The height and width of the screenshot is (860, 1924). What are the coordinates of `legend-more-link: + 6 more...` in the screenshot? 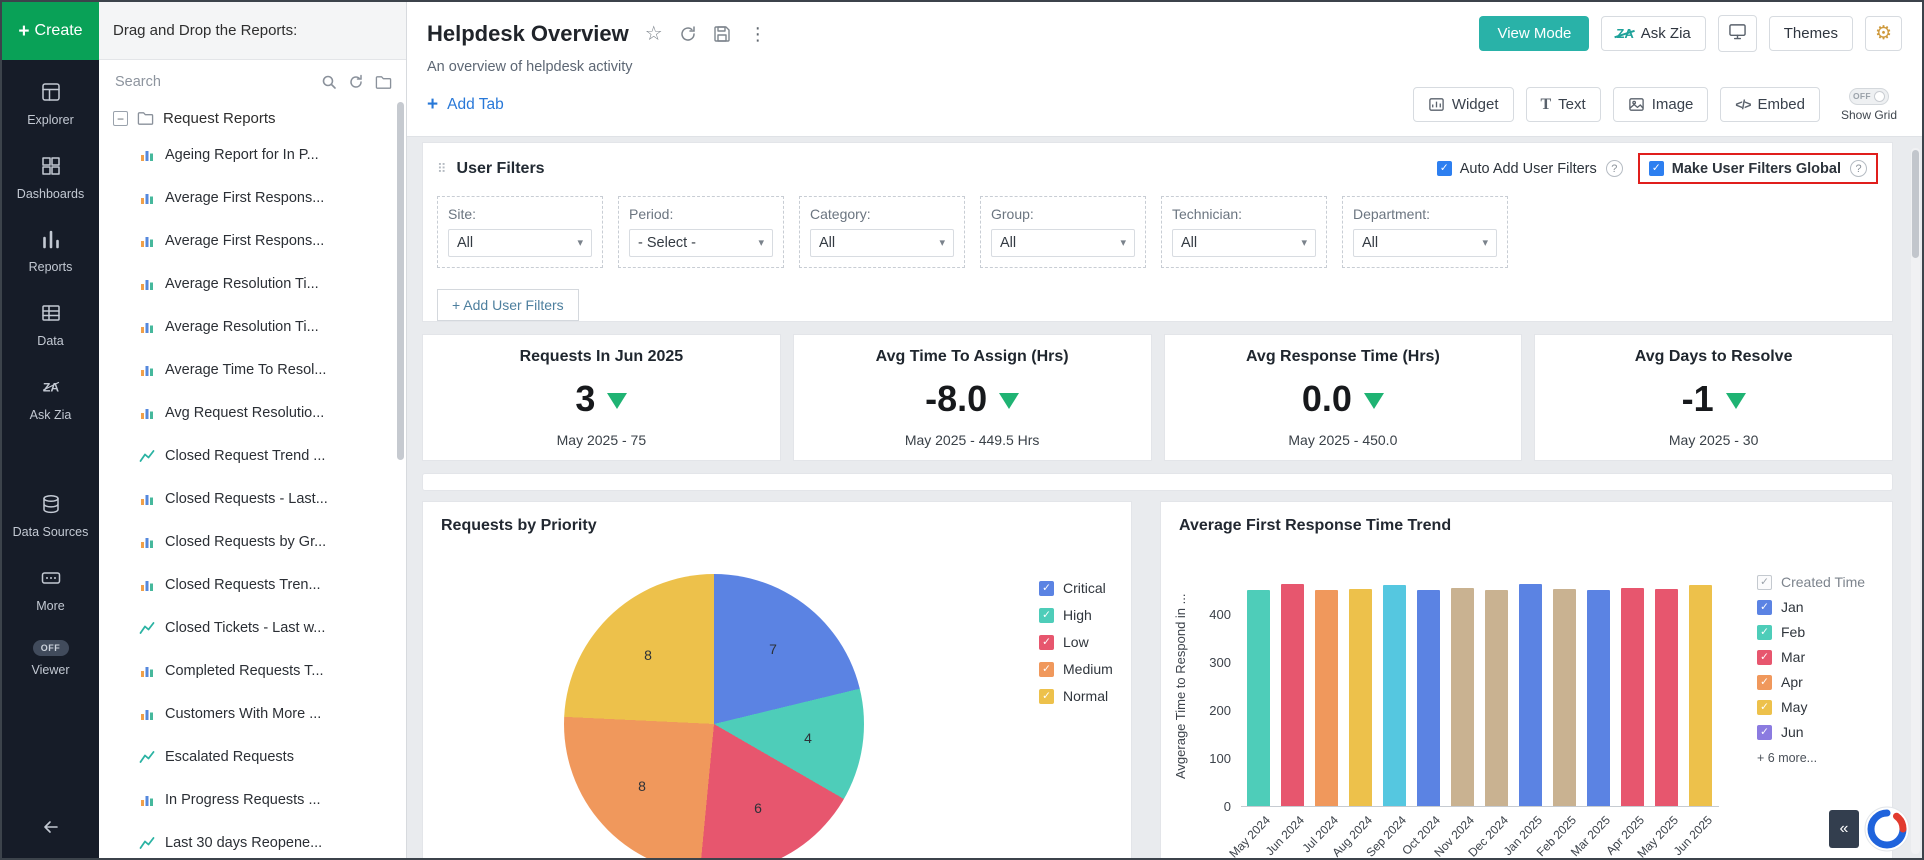 It's located at (1811, 758).